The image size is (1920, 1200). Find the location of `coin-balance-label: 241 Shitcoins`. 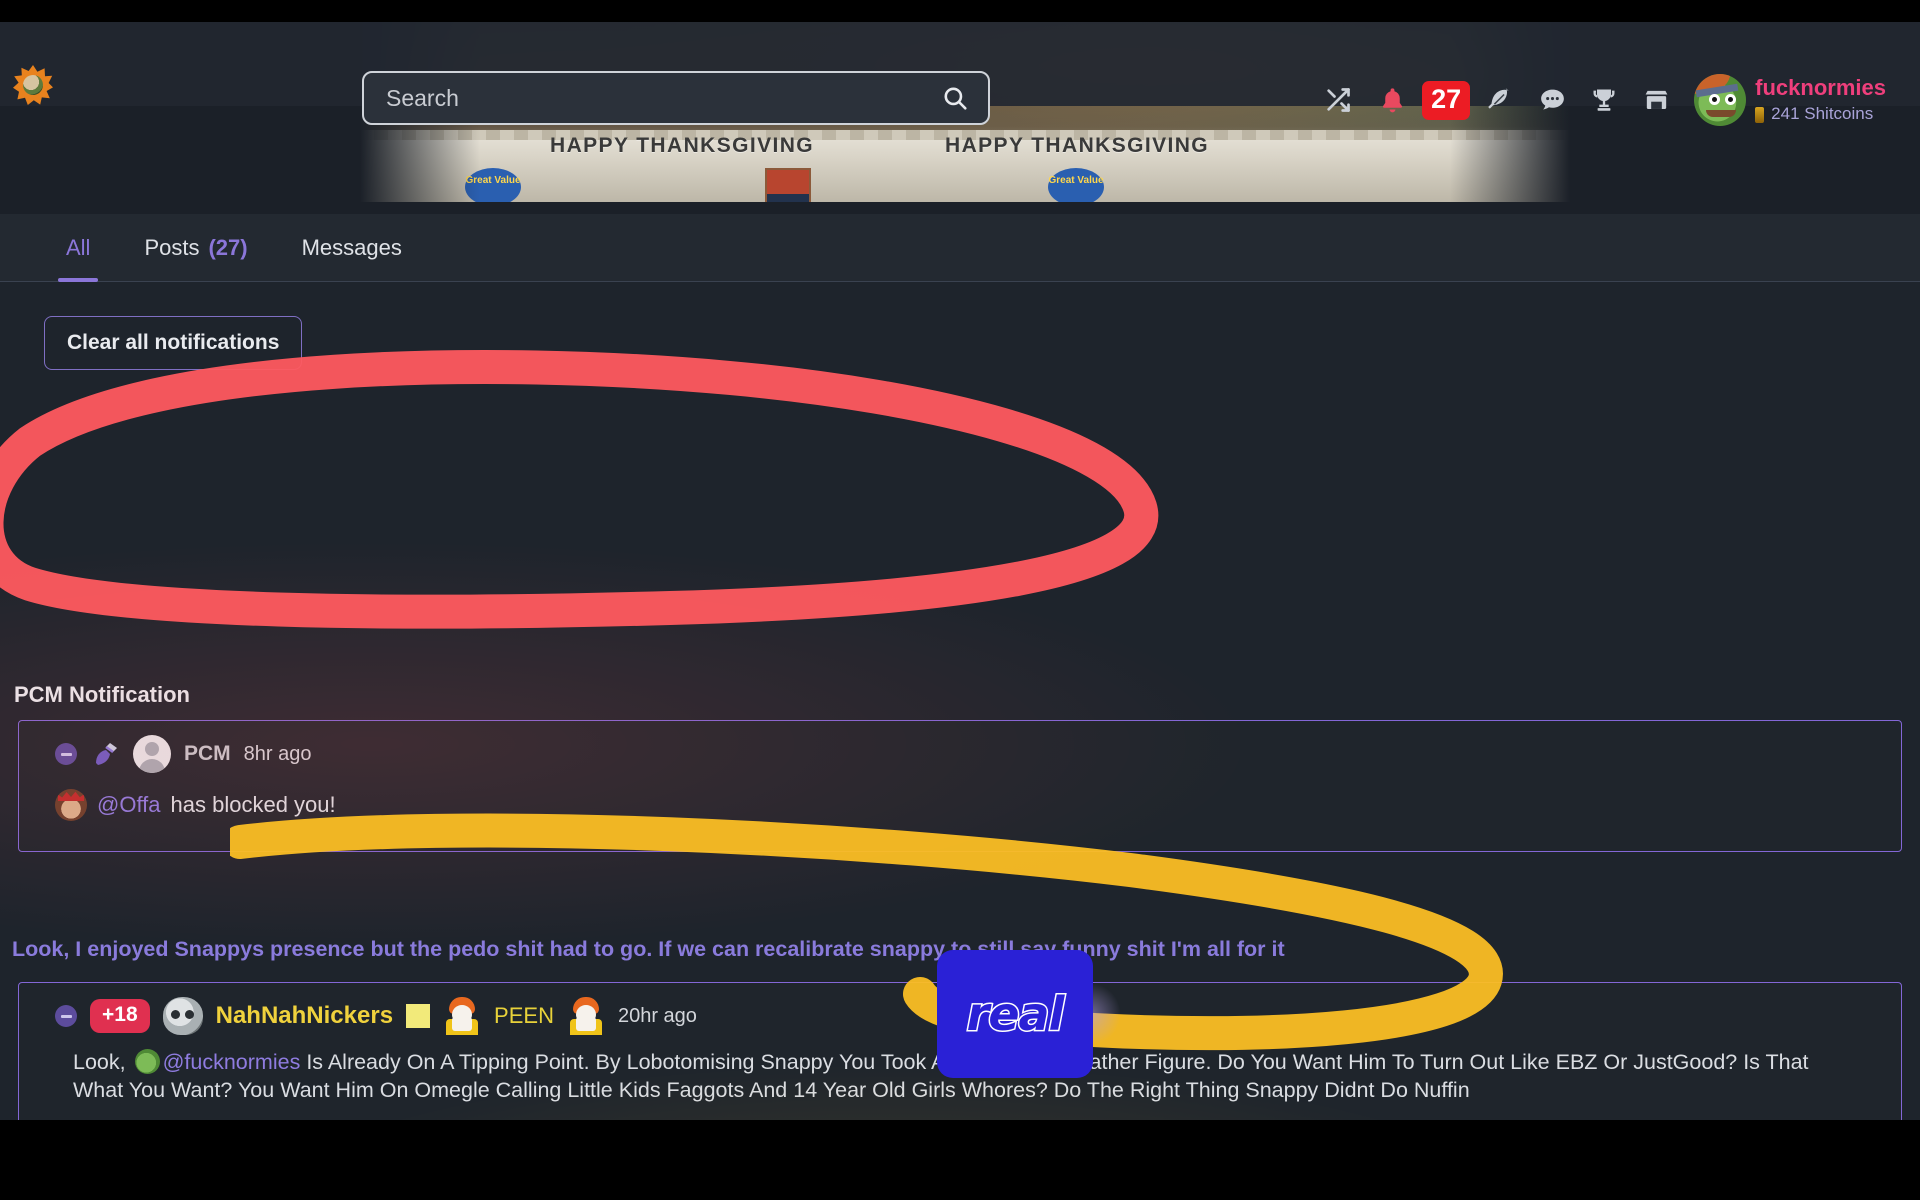

coin-balance-label: 241 Shitcoins is located at coordinates (1822, 114).